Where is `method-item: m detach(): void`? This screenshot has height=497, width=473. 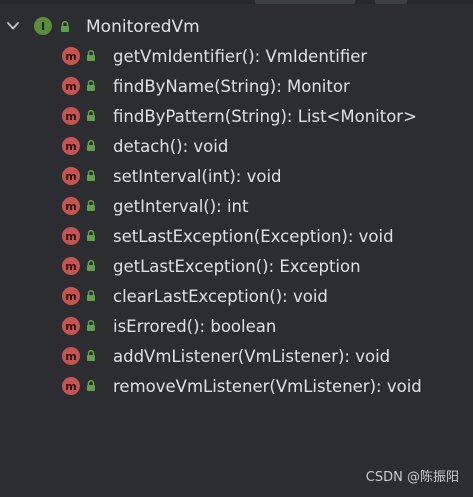
method-item: m detach(): void is located at coordinates (236, 147).